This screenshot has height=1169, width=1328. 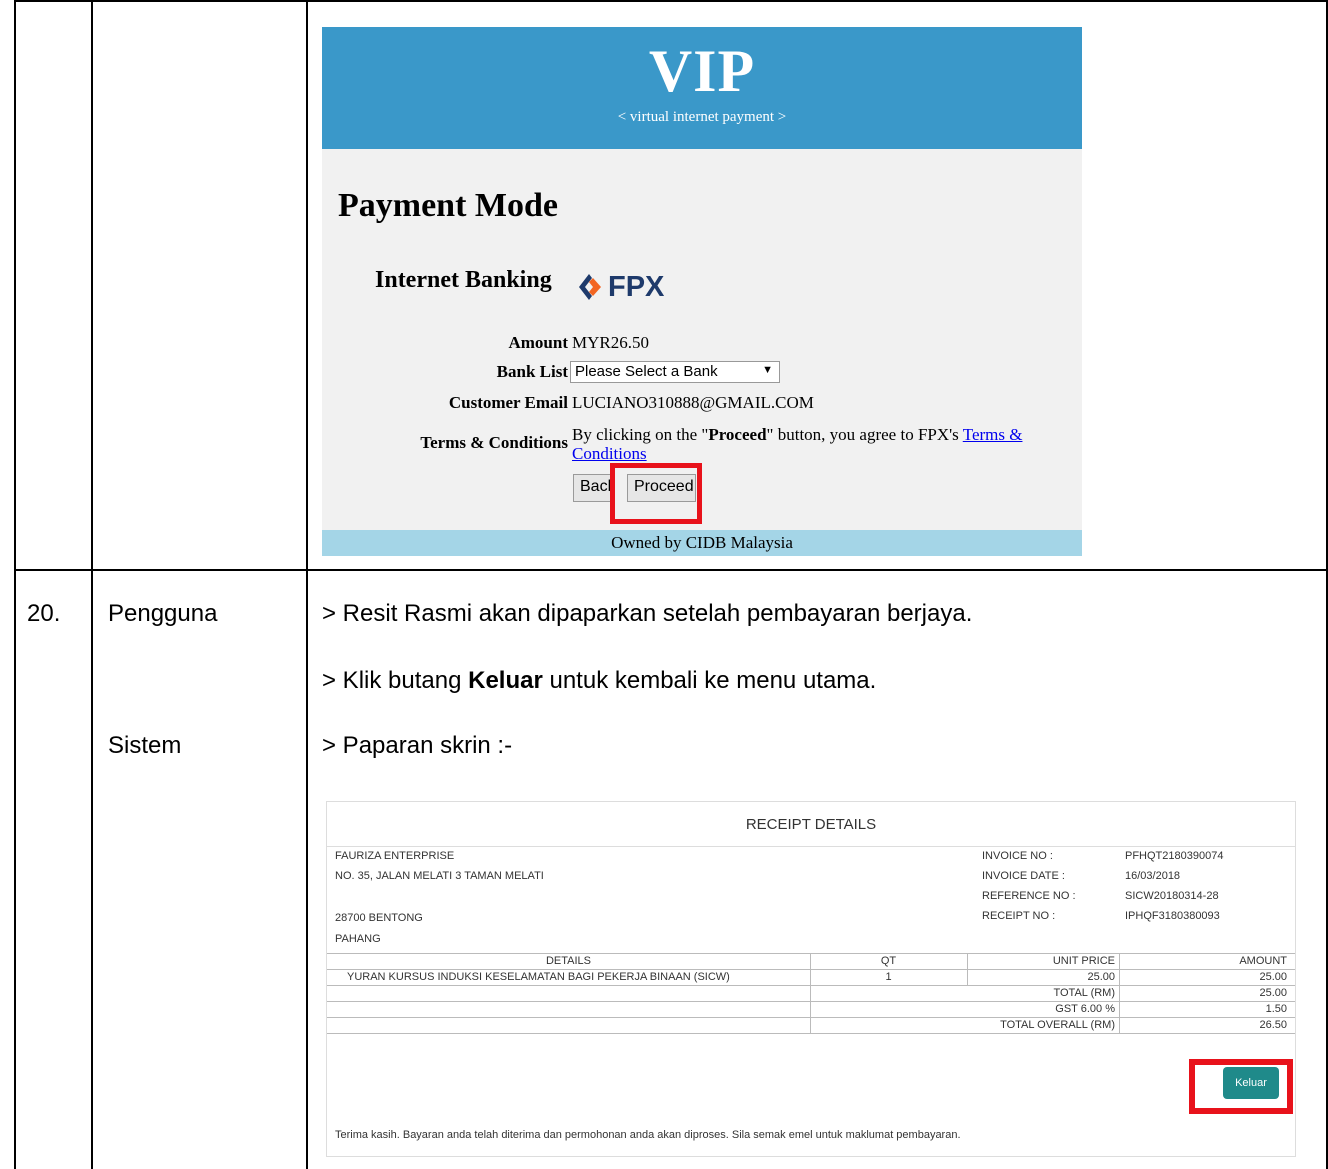 What do you see at coordinates (1273, 1025) in the screenshot?
I see `overall-value: 26.50` at bounding box center [1273, 1025].